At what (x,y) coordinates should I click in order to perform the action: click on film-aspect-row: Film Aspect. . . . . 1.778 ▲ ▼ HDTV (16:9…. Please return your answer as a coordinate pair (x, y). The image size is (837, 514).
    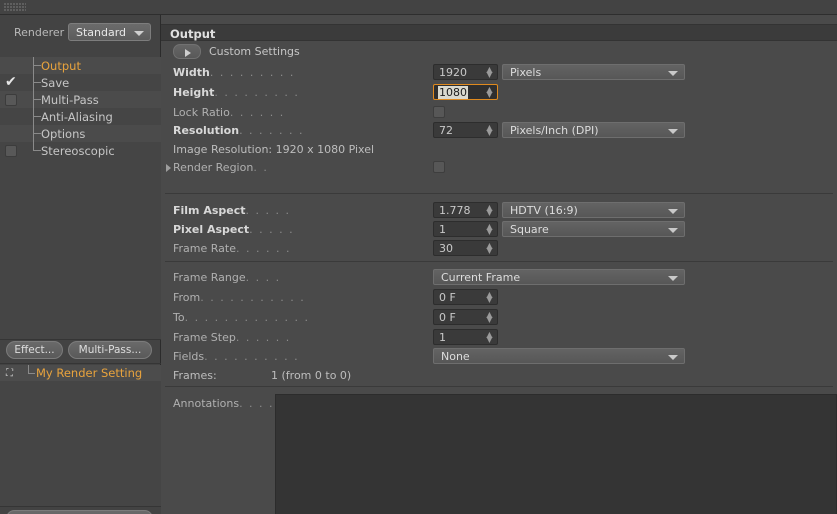
    Looking at the image, I should click on (499, 210).